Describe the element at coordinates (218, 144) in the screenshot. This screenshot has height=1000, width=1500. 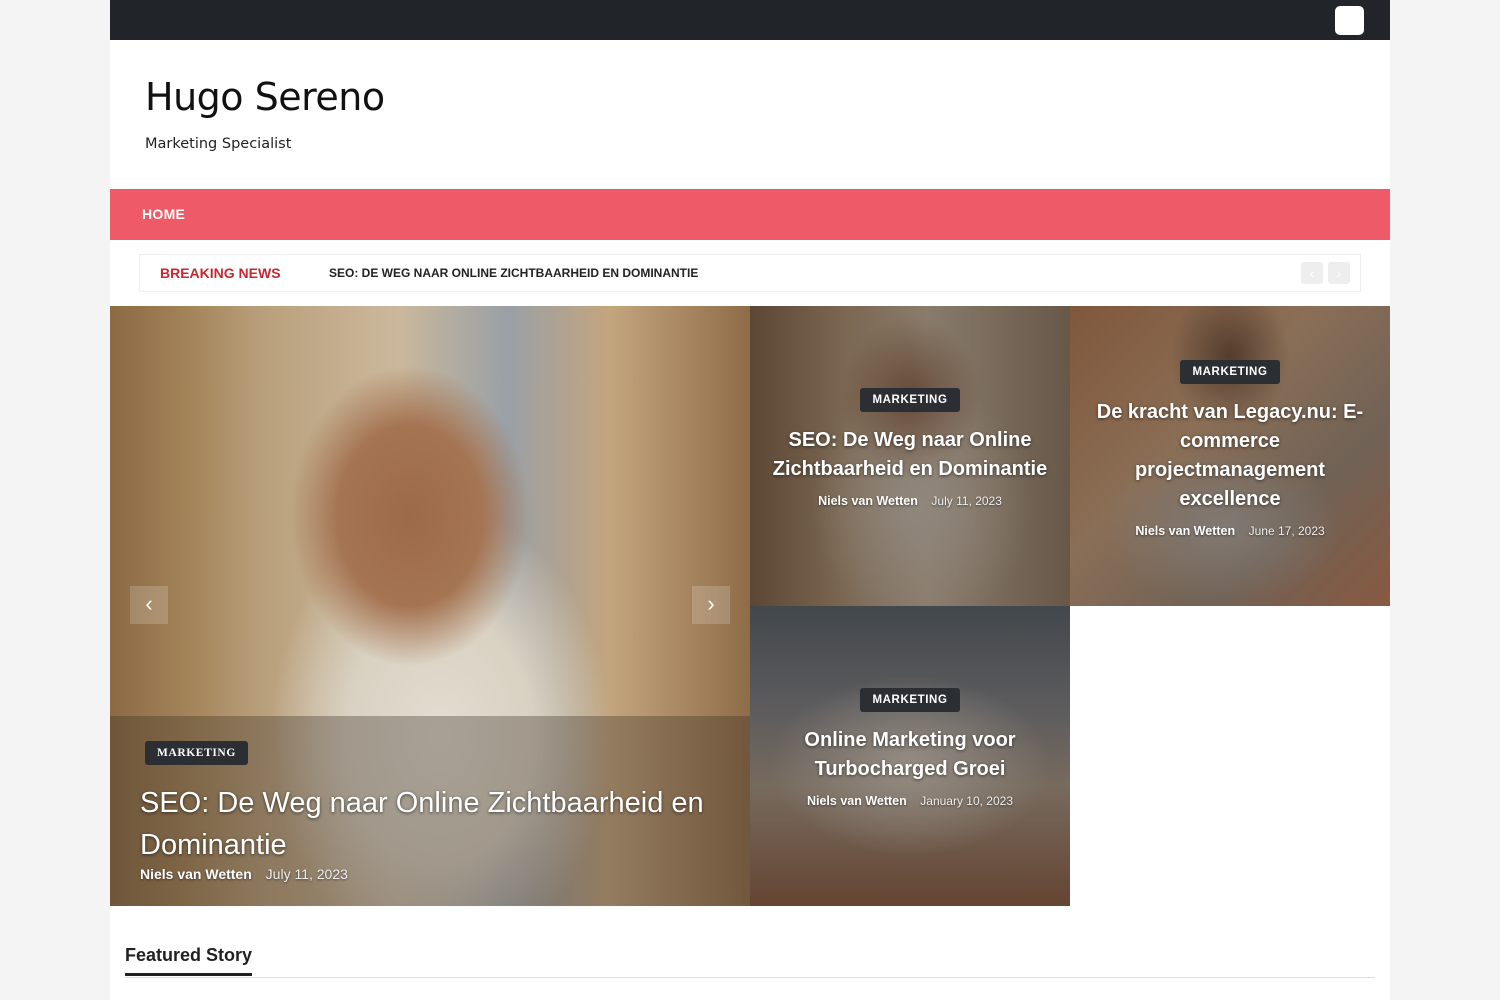
I see `site-tagline: Marketing Specialist` at that location.